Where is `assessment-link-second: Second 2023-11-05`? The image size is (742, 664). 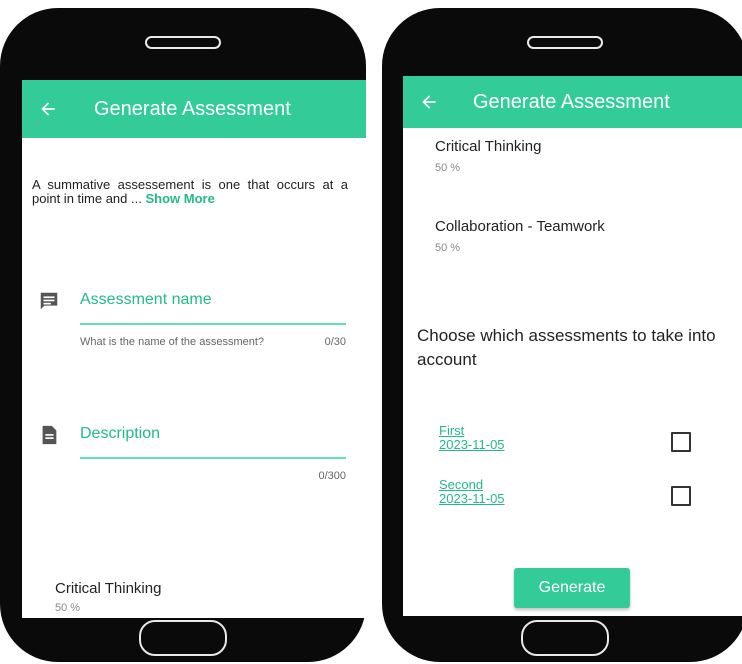
assessment-link-second: Second 2023-11-05 is located at coordinates (472, 492).